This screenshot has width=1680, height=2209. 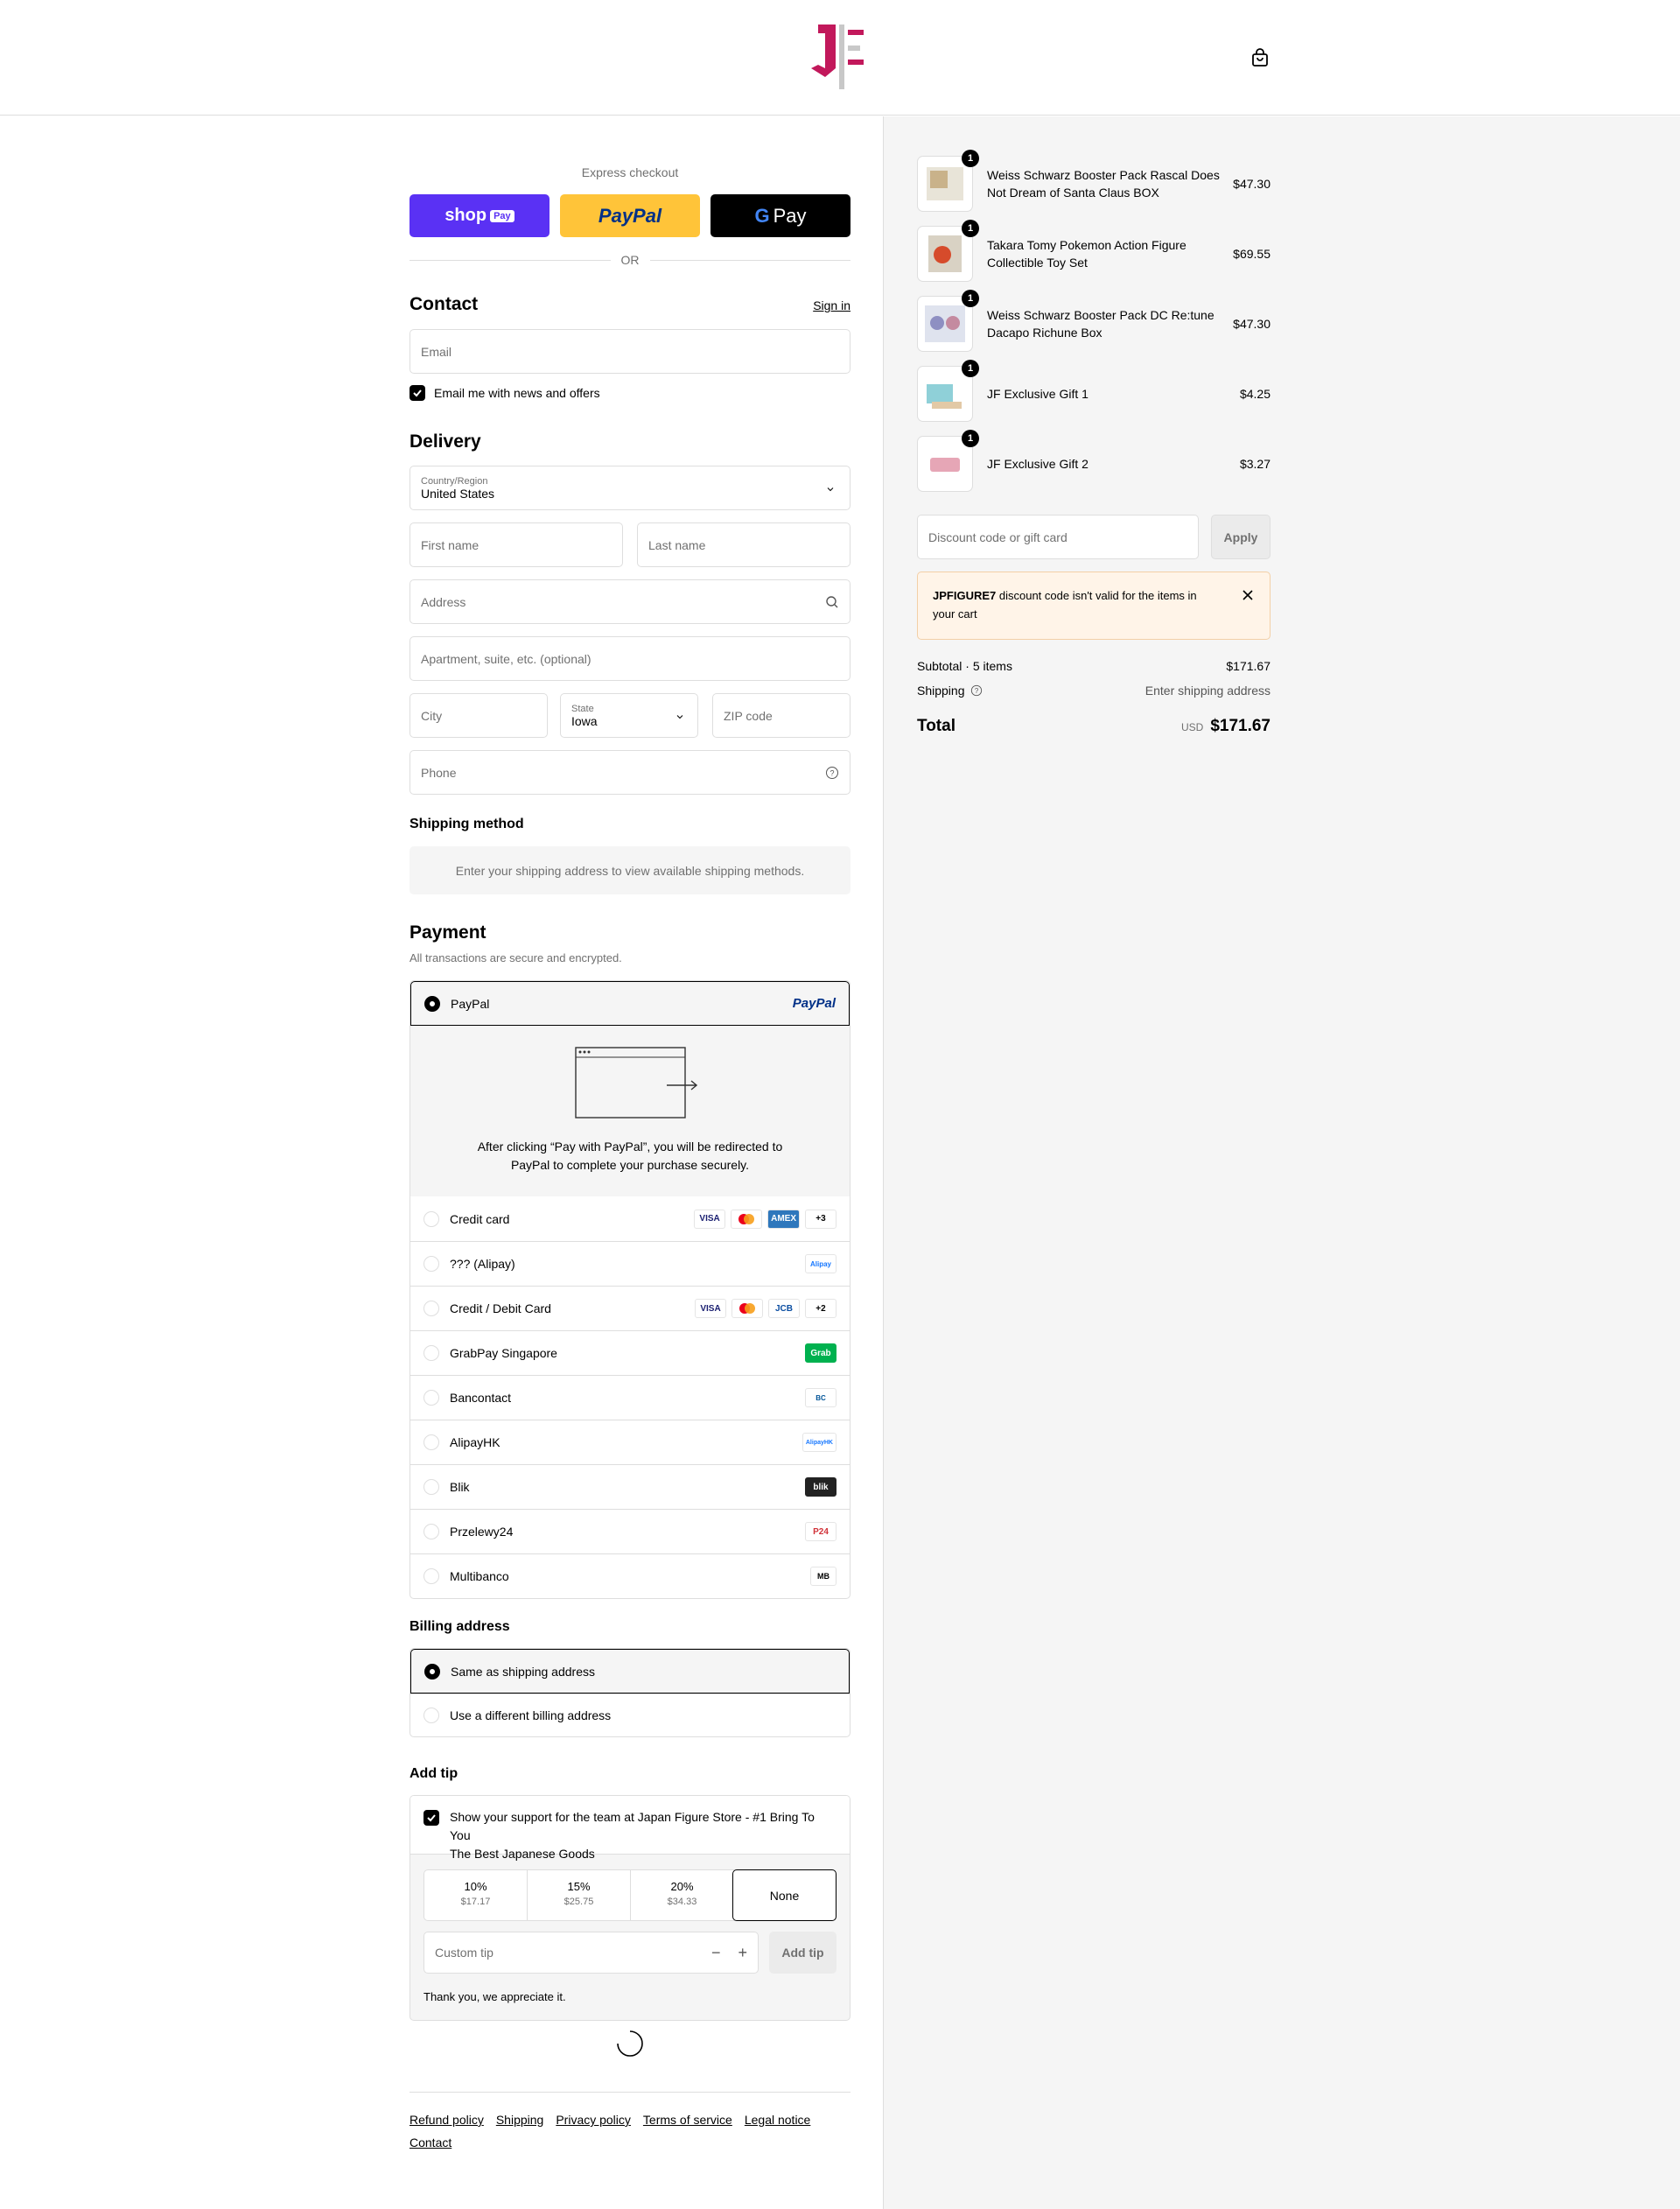 What do you see at coordinates (820, 1219) in the screenshot?
I see `more-cards-badge: +3` at bounding box center [820, 1219].